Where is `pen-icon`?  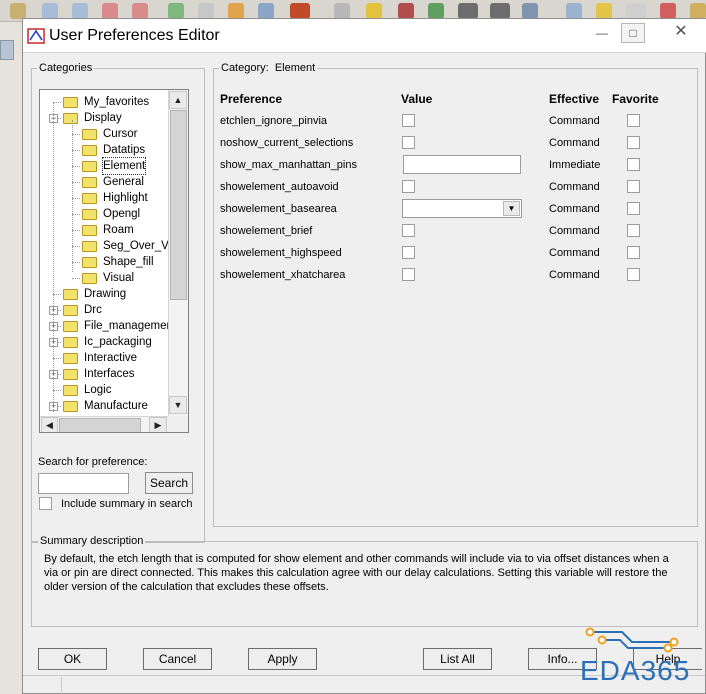
pen-icon is located at coordinates (668, 11).